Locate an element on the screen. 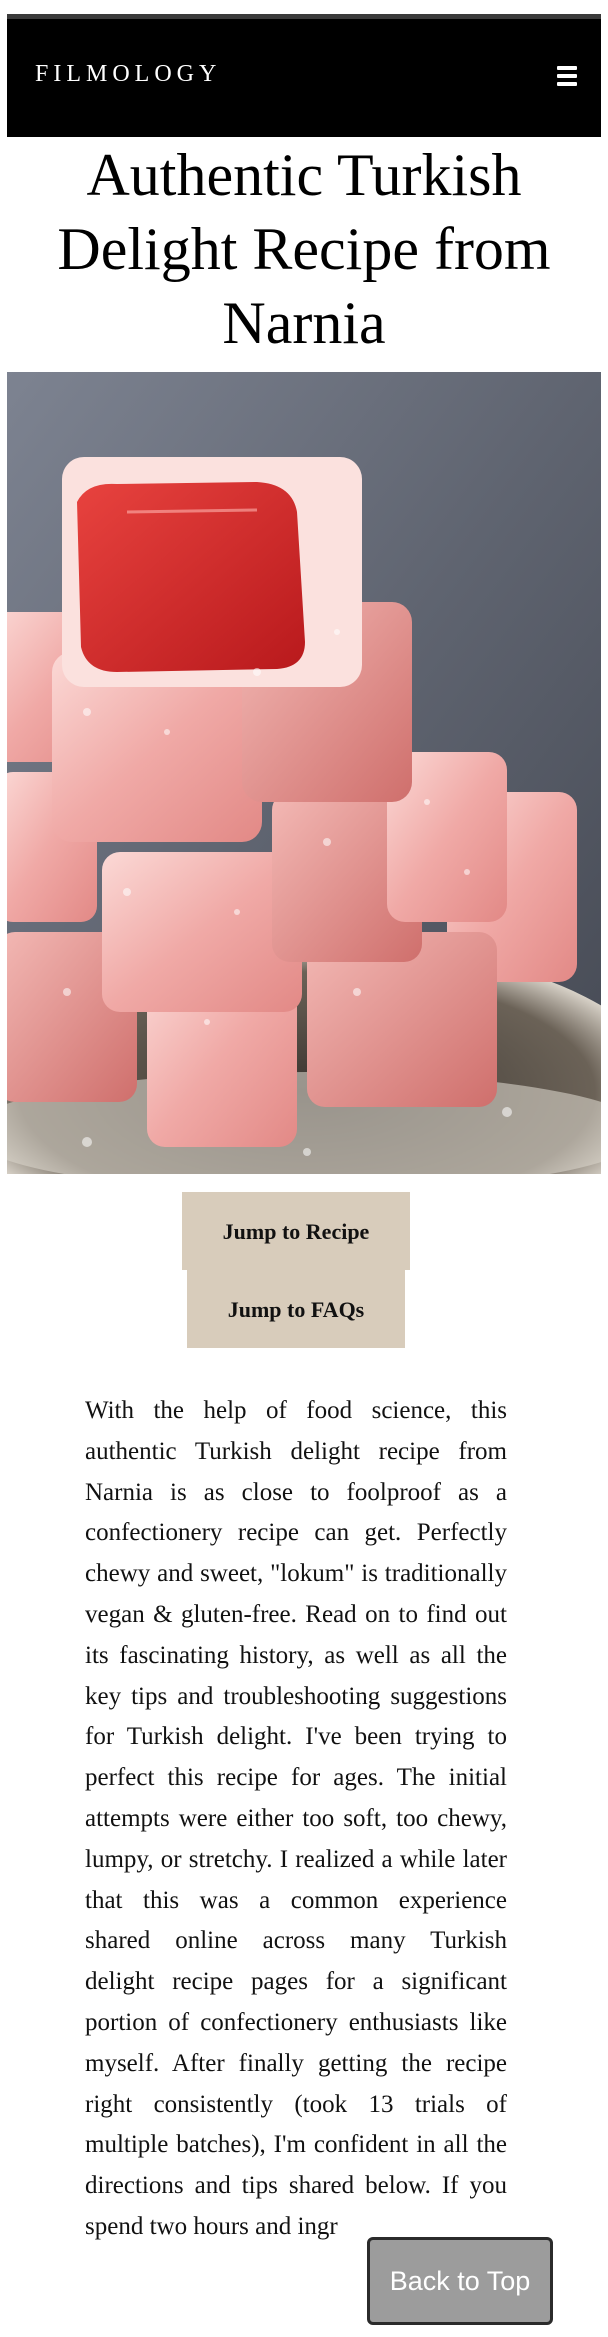 This screenshot has height=2337, width=608. jump-to-faqs-button: Jump to FAQs is located at coordinates (296, 1309).